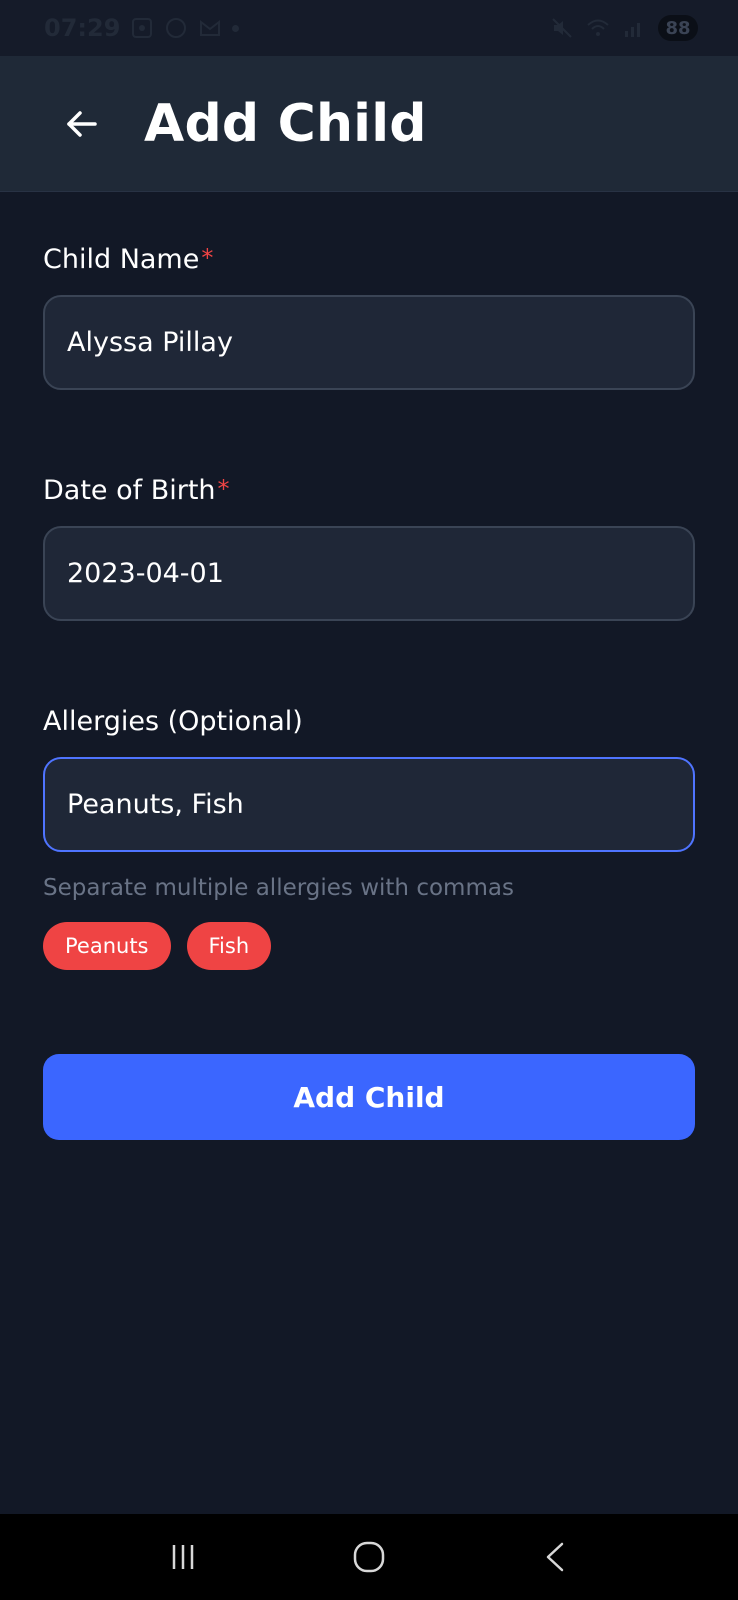 The height and width of the screenshot is (1600, 738). Describe the element at coordinates (562, 28) in the screenshot. I see `mute-icon` at that location.